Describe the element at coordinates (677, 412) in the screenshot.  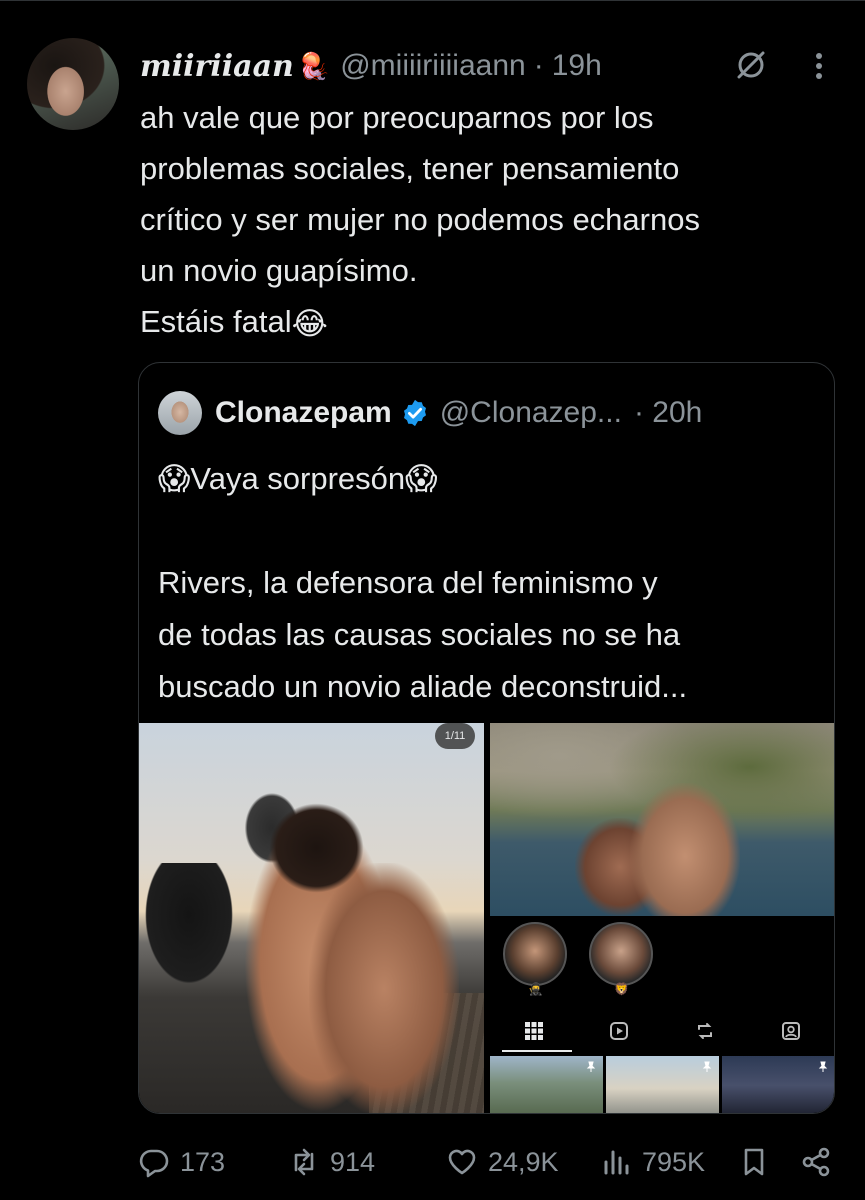
I see `quoted-time-value: 20h` at that location.